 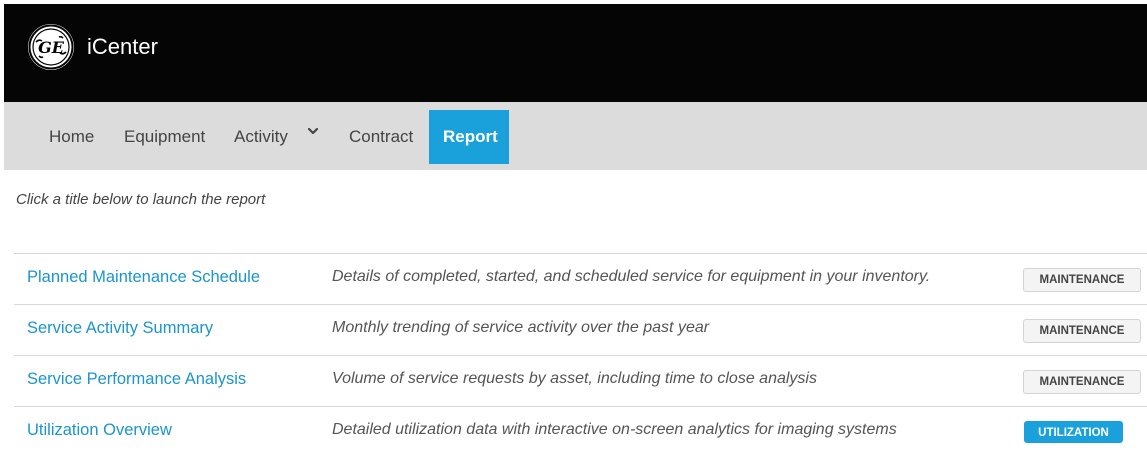 I want to click on main-nav: Home Equipment Activity Contract Report, so click(x=575, y=136).